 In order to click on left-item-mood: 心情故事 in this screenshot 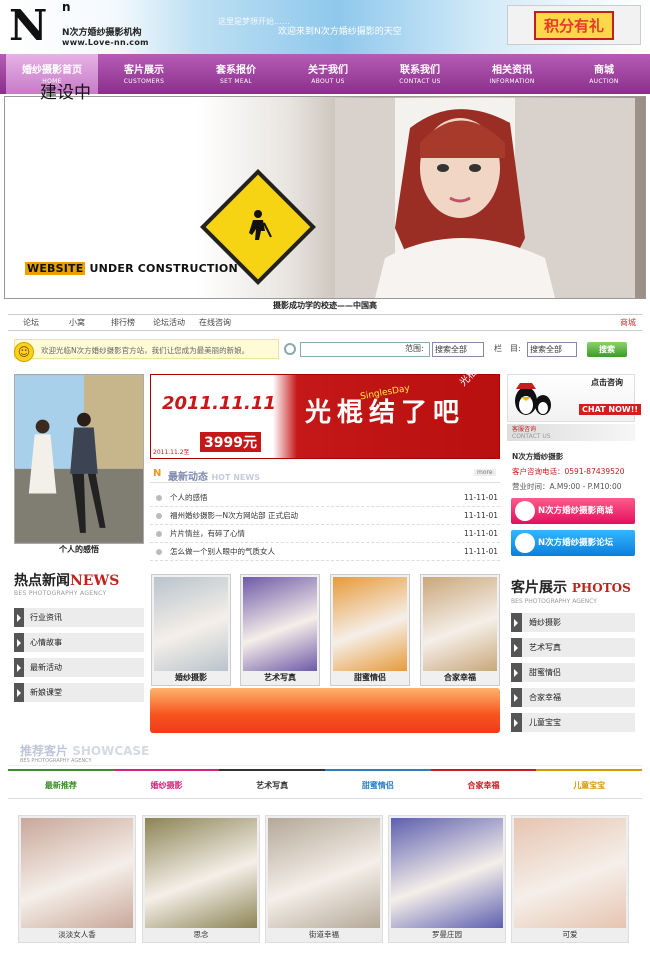, I will do `click(79, 642)`.